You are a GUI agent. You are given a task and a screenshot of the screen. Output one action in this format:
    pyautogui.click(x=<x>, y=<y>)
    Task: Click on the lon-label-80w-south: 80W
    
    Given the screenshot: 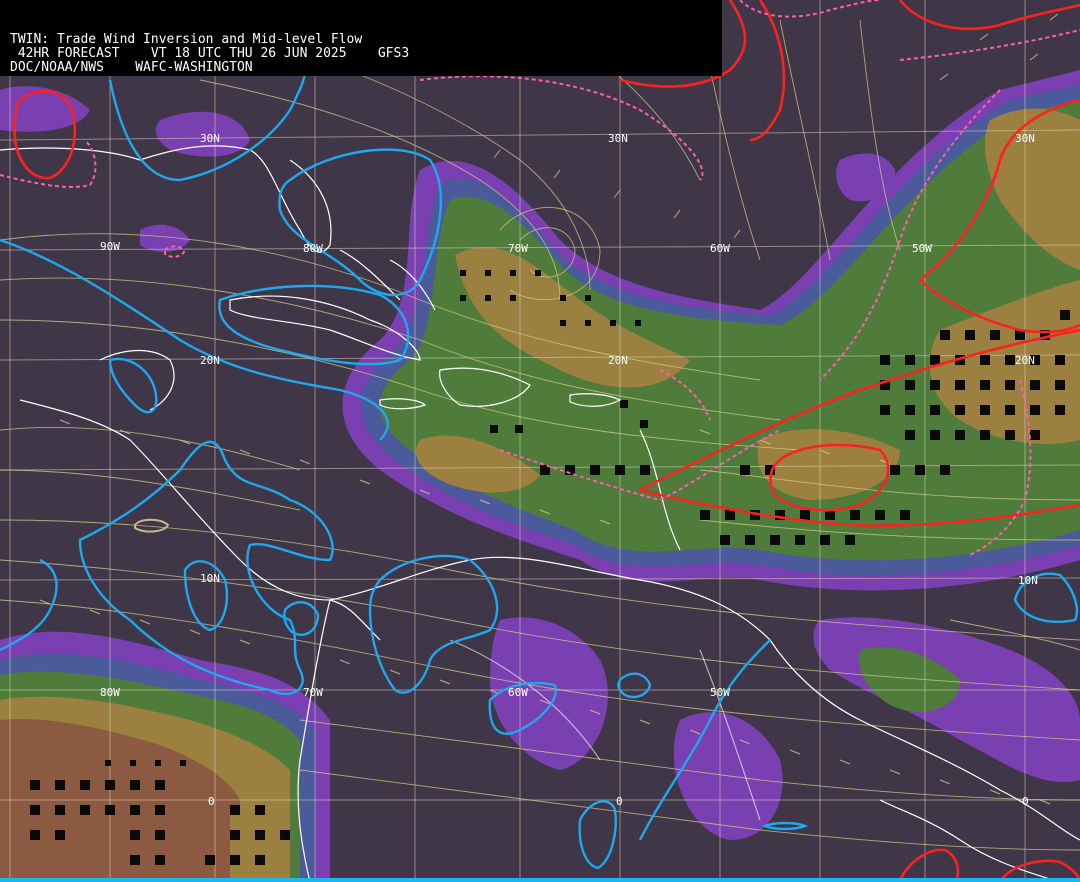 What is the action you would take?
    pyautogui.click(x=110, y=692)
    